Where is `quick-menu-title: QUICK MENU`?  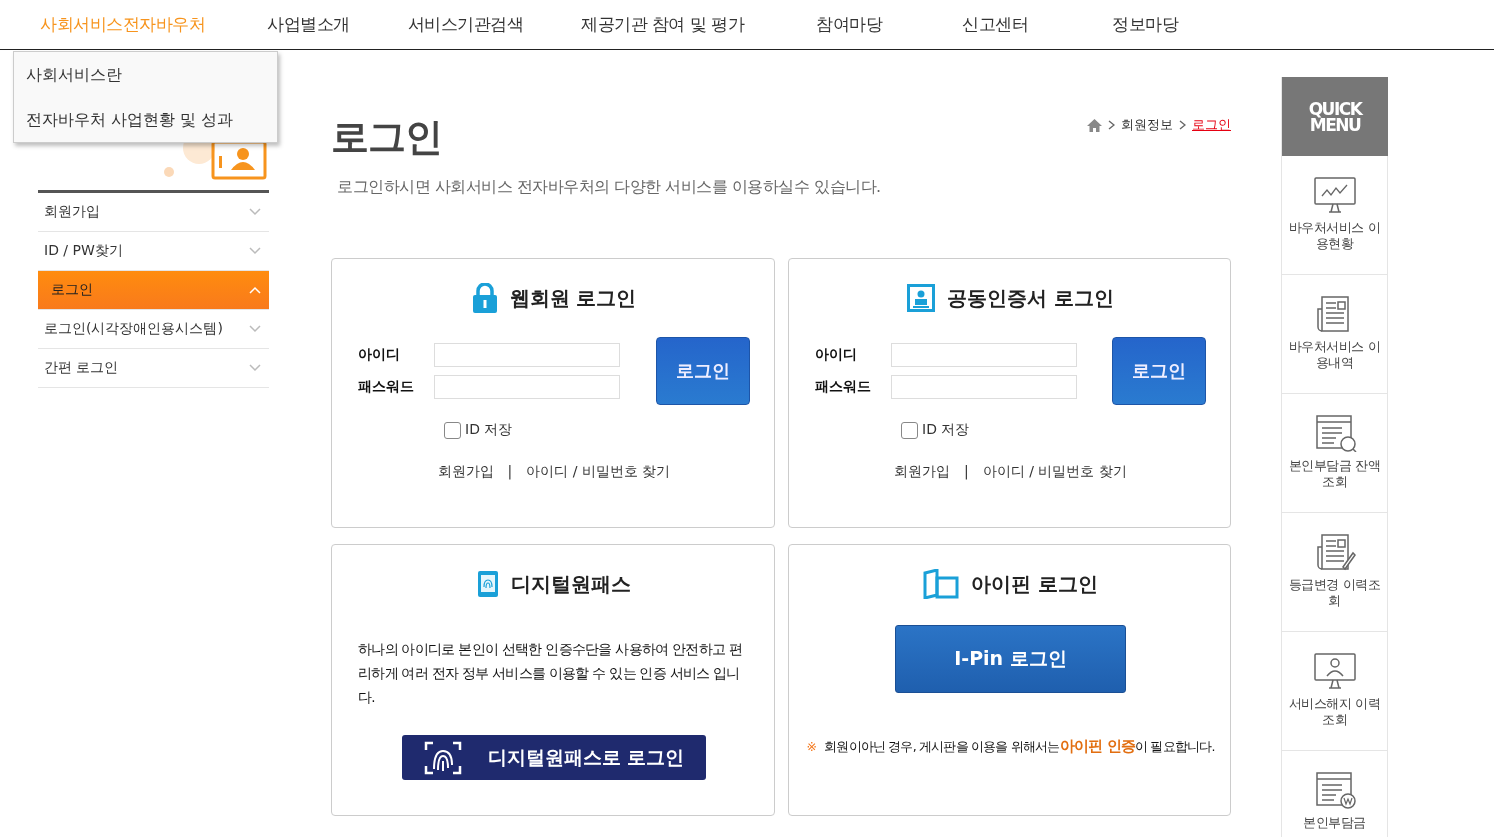
quick-menu-title: QUICK MENU is located at coordinates (1335, 116).